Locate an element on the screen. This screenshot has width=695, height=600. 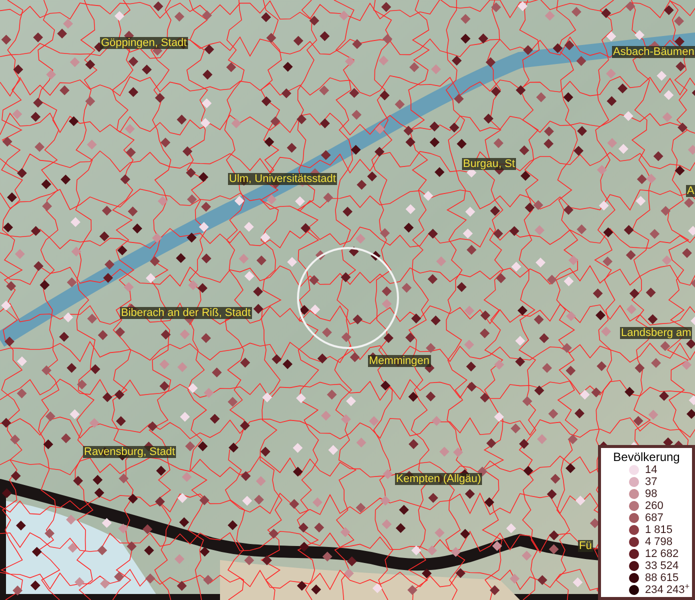
city-label: Biberach an der Riß, Stadt is located at coordinates (186, 313).